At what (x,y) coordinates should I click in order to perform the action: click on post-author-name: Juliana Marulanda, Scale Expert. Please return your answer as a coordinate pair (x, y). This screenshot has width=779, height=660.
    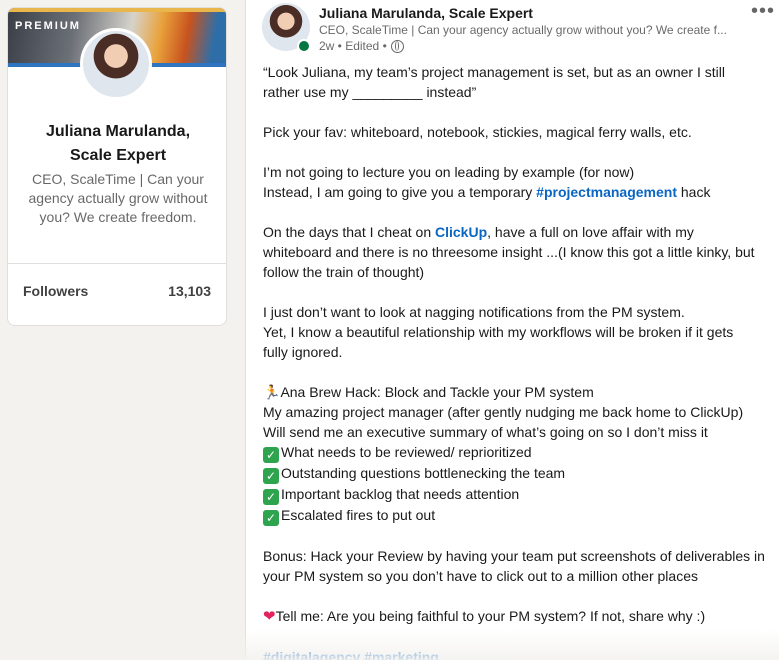
    Looking at the image, I should click on (426, 13).